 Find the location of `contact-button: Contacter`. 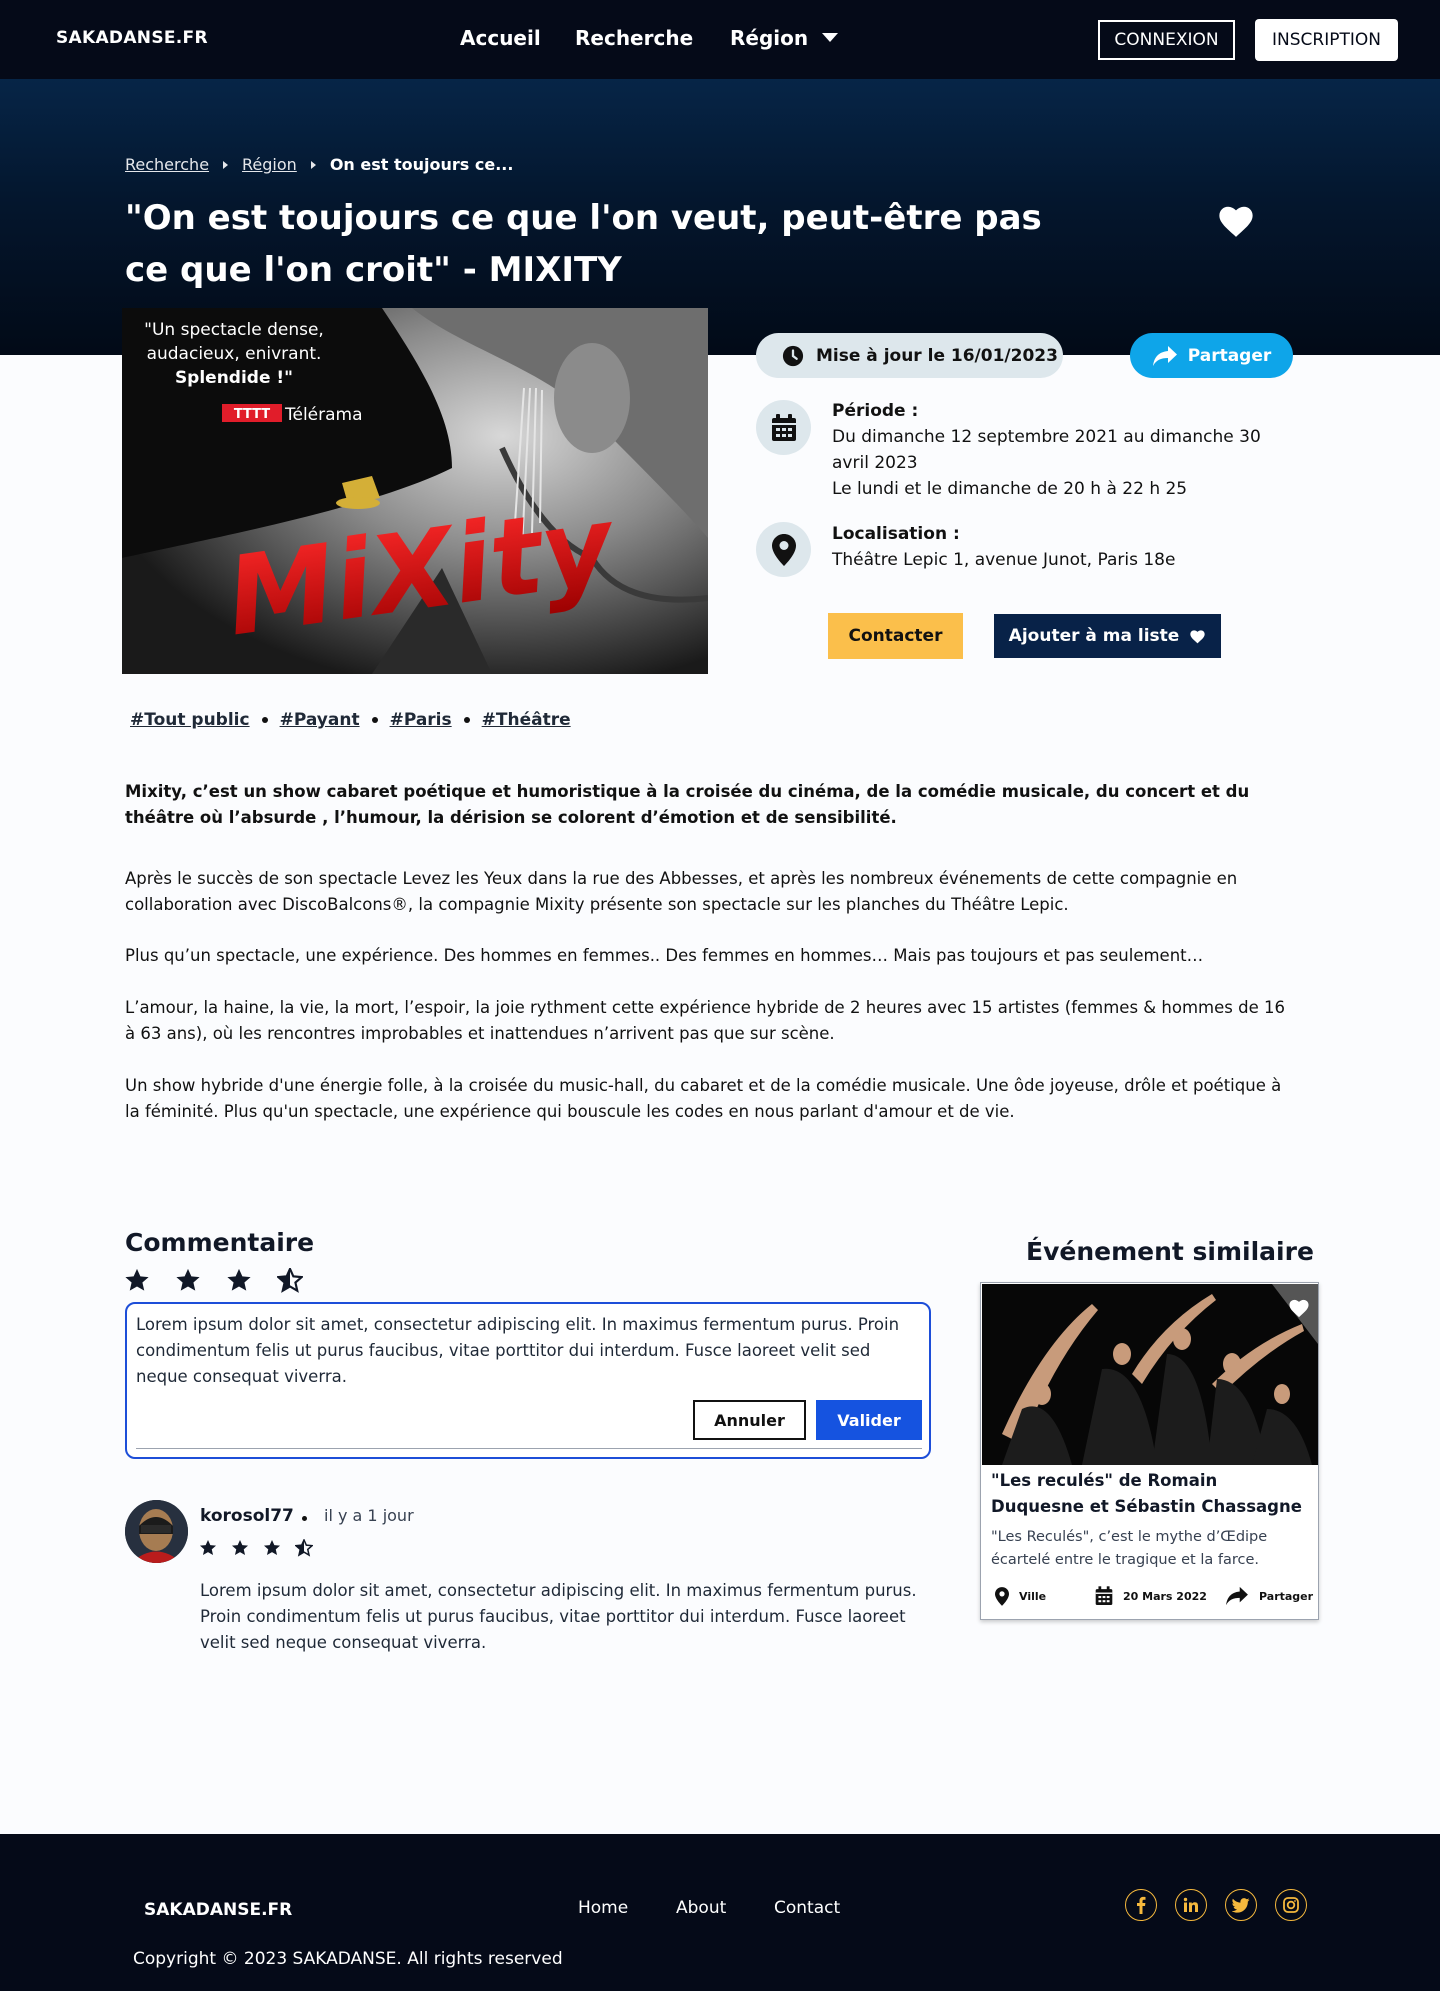

contact-button: Contacter is located at coordinates (895, 636).